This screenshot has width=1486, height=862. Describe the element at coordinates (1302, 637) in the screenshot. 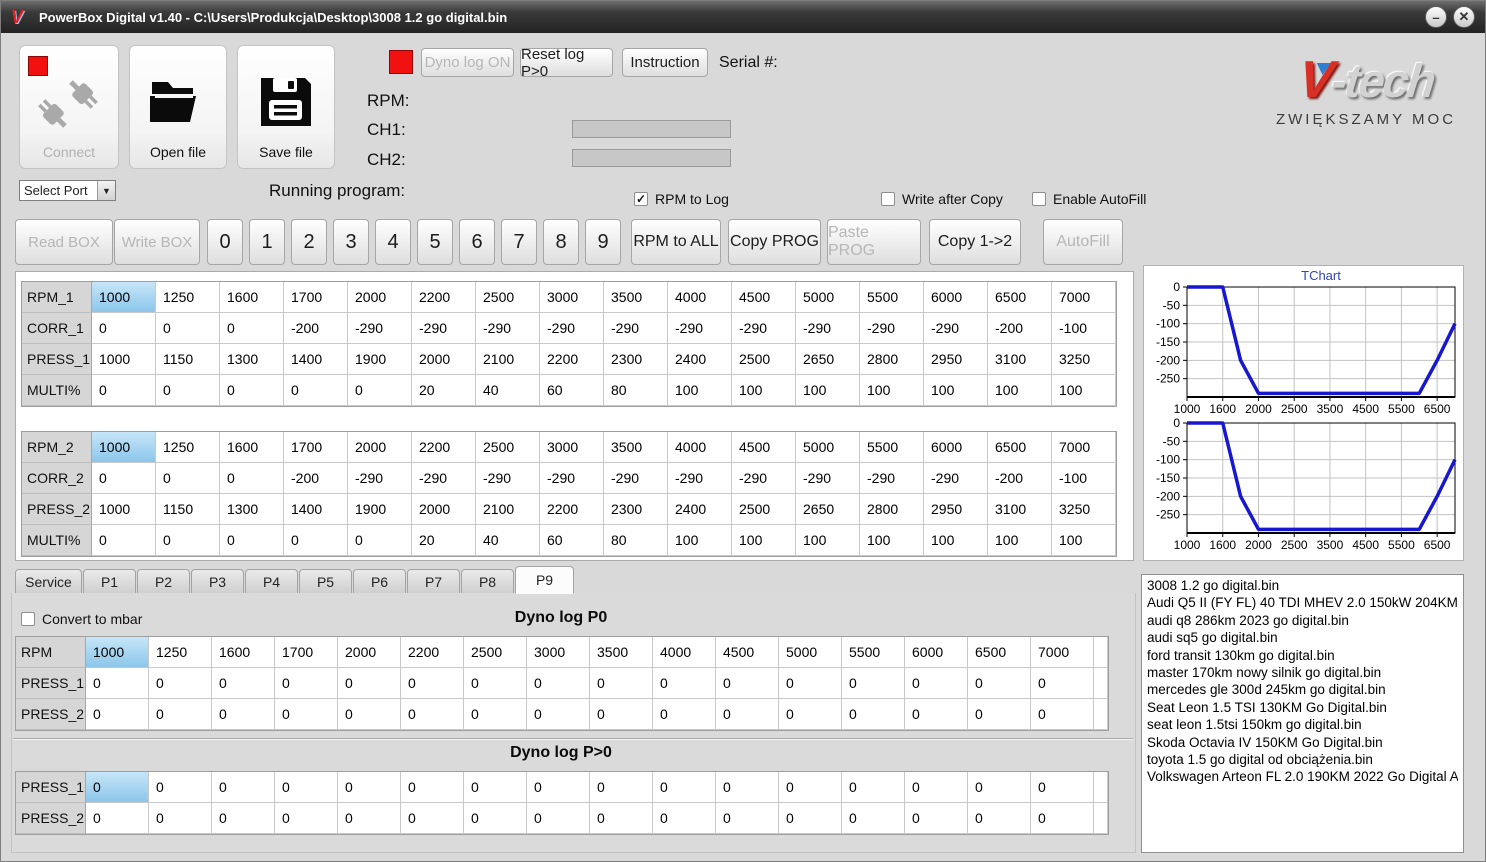

I see `file-list-item: audi sq5 go digital.bin` at that location.